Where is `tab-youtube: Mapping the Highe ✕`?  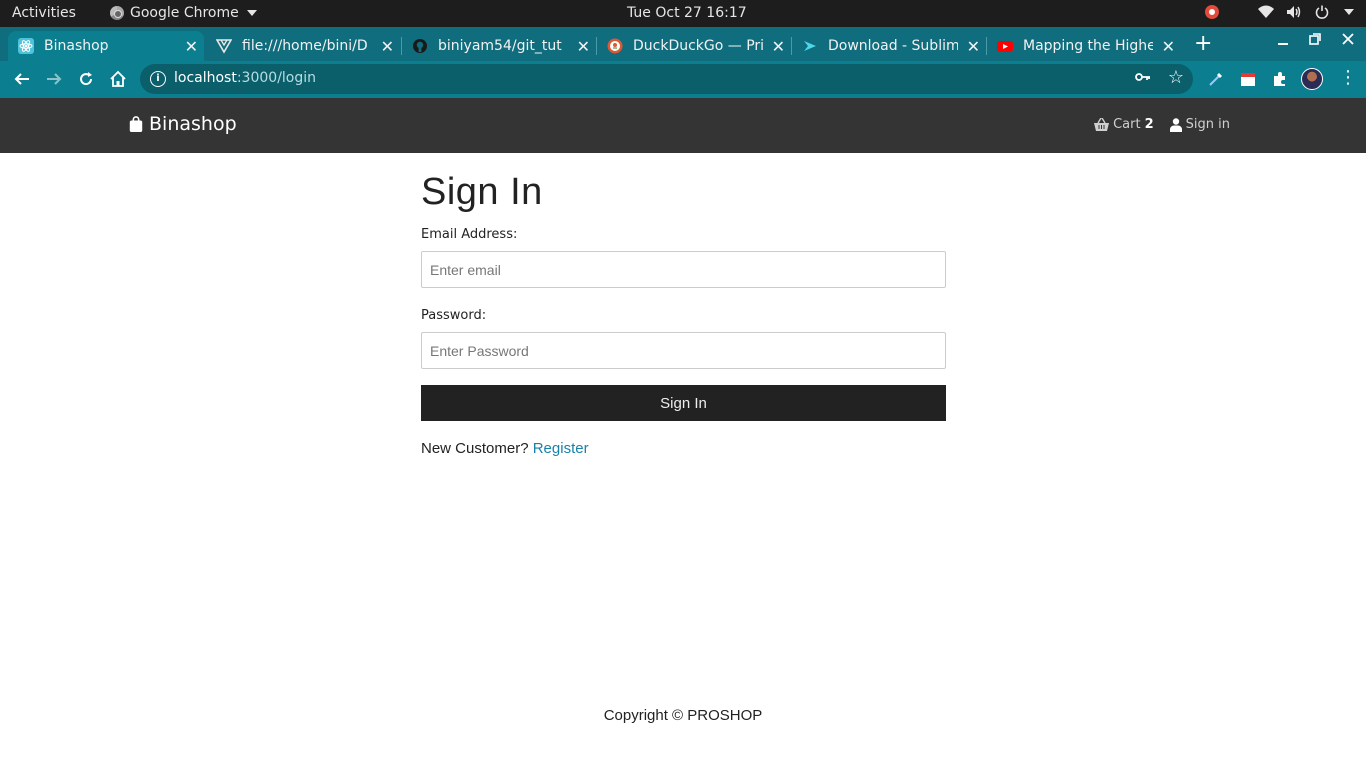
tab-youtube: Mapping the Highe ✕ is located at coordinates (1084, 46).